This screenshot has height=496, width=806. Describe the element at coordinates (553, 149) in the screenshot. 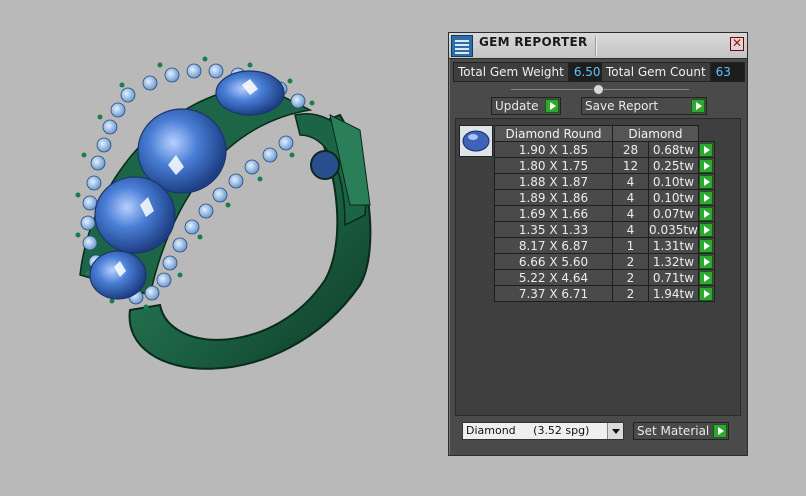

I see `gem-size-cell: 1.90 X 1.85` at that location.